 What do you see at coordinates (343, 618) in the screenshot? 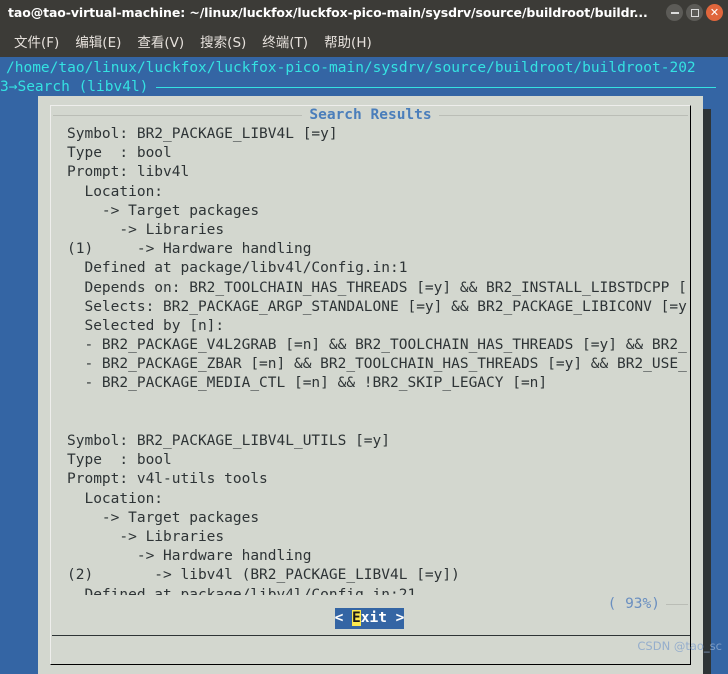
I see `exit-button-prefix: <` at bounding box center [343, 618].